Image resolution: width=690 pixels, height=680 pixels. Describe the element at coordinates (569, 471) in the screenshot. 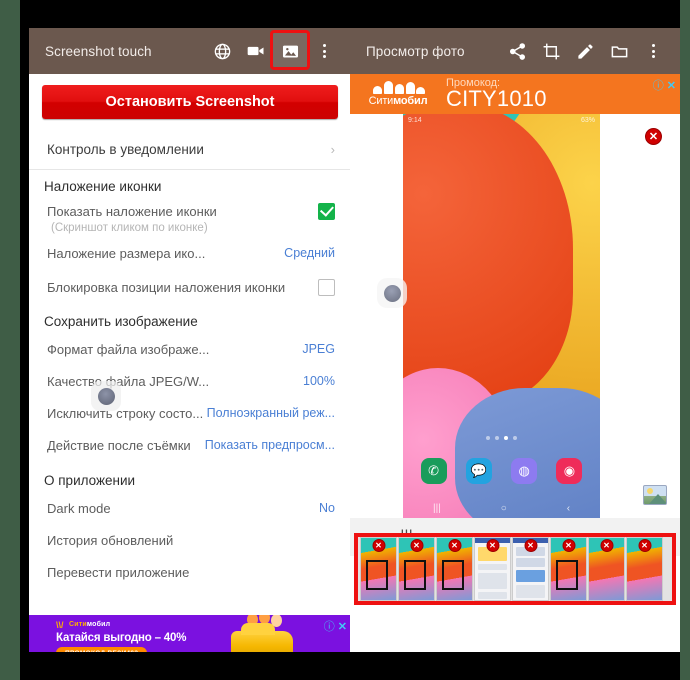

I see `camera-app-icon: ◉` at that location.